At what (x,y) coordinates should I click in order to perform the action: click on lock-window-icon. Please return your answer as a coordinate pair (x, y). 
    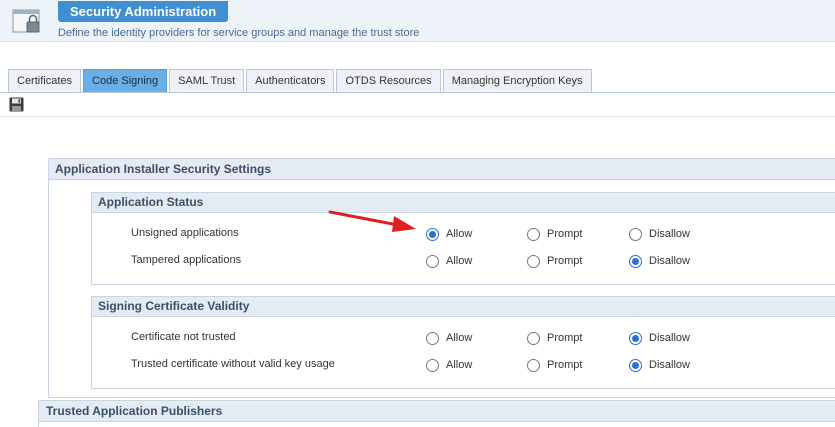
    Looking at the image, I should click on (26, 21).